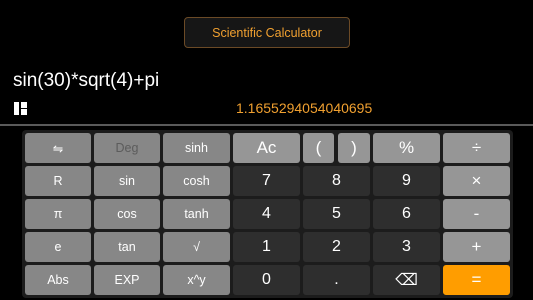 The image size is (533, 300). What do you see at coordinates (304, 108) in the screenshot?
I see `result-display: 1.1655294054040695` at bounding box center [304, 108].